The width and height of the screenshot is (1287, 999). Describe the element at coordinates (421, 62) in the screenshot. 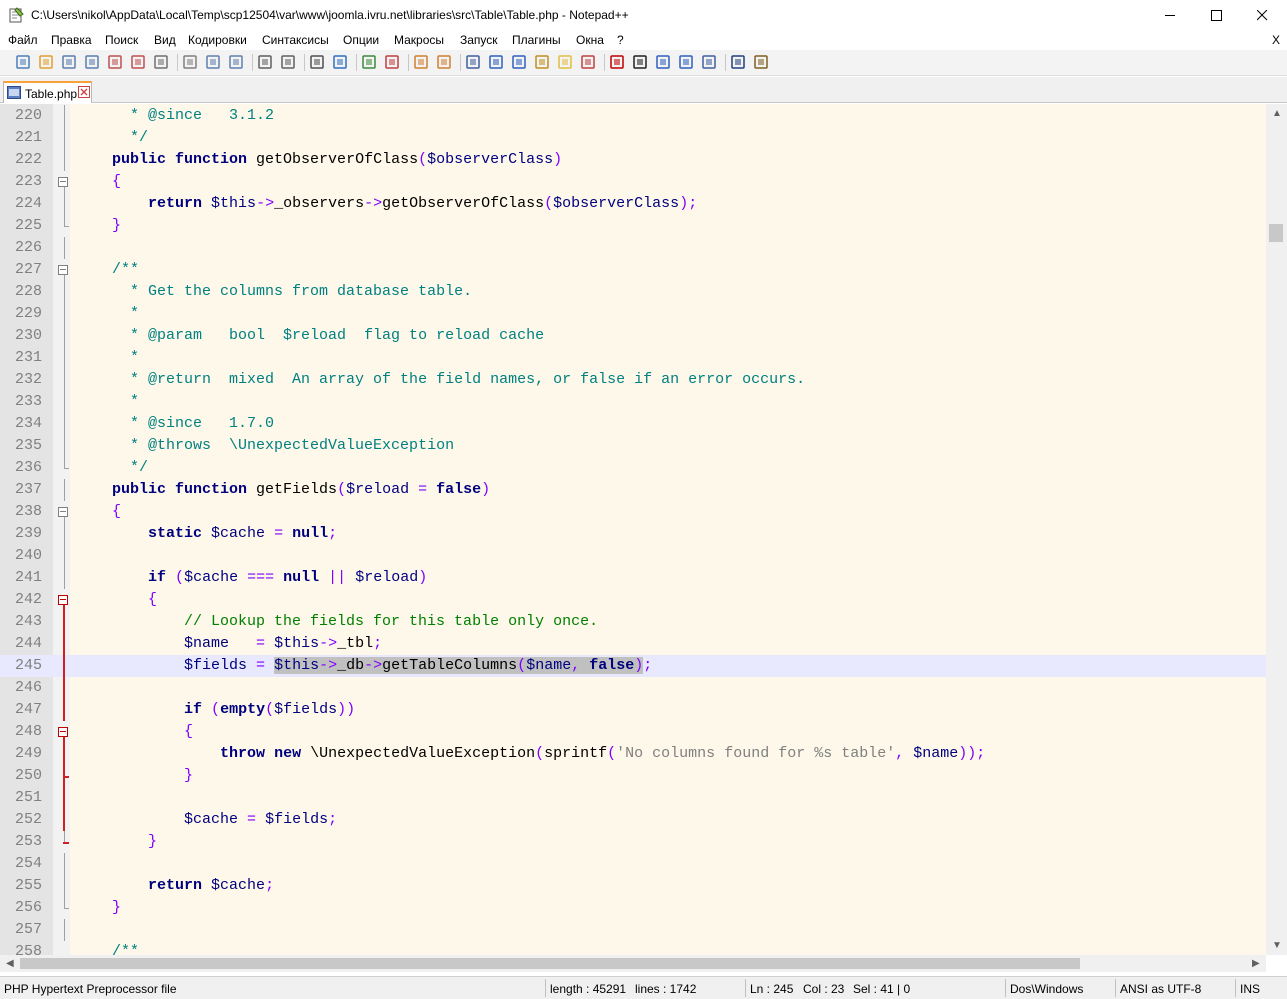

I see `sync-vertical-button` at that location.